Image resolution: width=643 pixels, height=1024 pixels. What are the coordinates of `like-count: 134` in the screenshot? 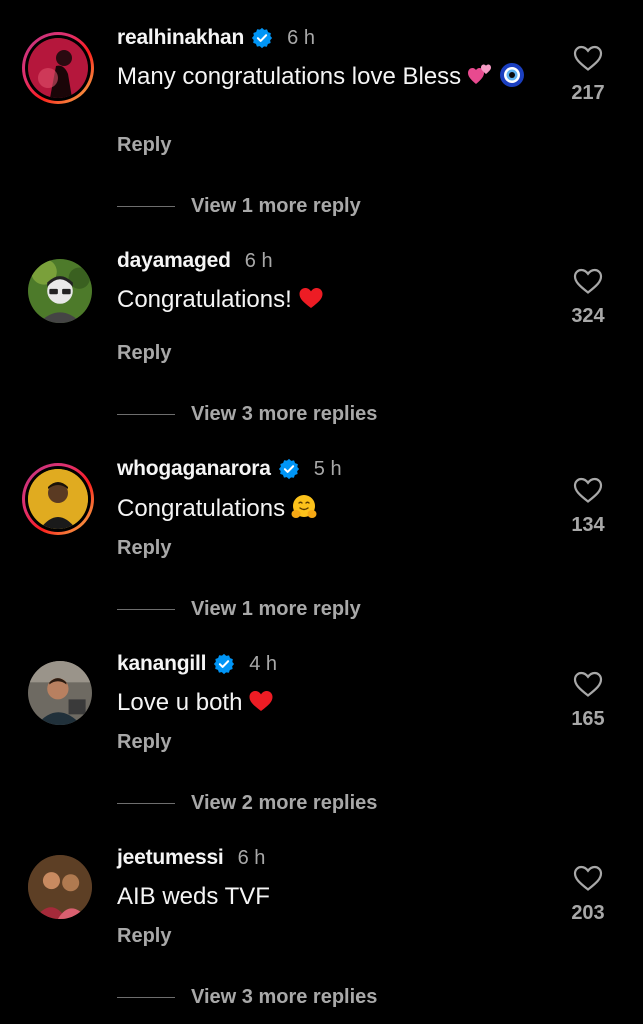 It's located at (588, 525).